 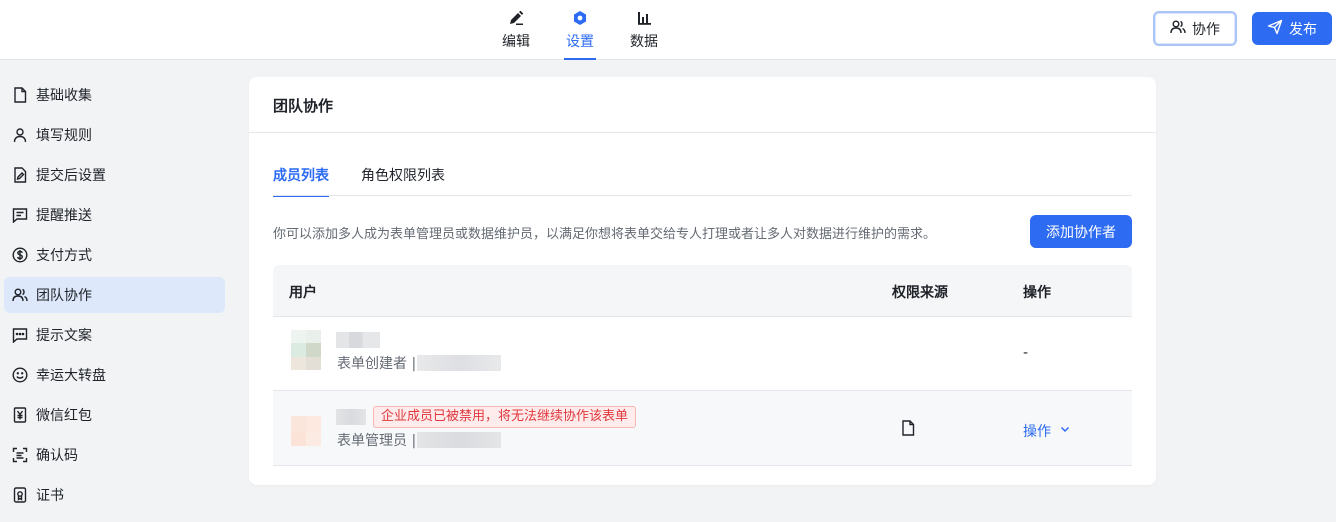 What do you see at coordinates (64, 96) in the screenshot?
I see `sidebar-item-label: 基础收集` at bounding box center [64, 96].